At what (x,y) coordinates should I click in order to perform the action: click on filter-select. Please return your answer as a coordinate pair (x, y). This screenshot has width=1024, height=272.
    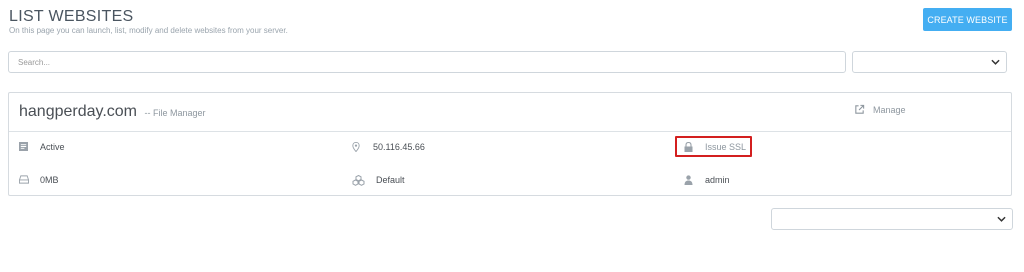
    Looking at the image, I should click on (929, 62).